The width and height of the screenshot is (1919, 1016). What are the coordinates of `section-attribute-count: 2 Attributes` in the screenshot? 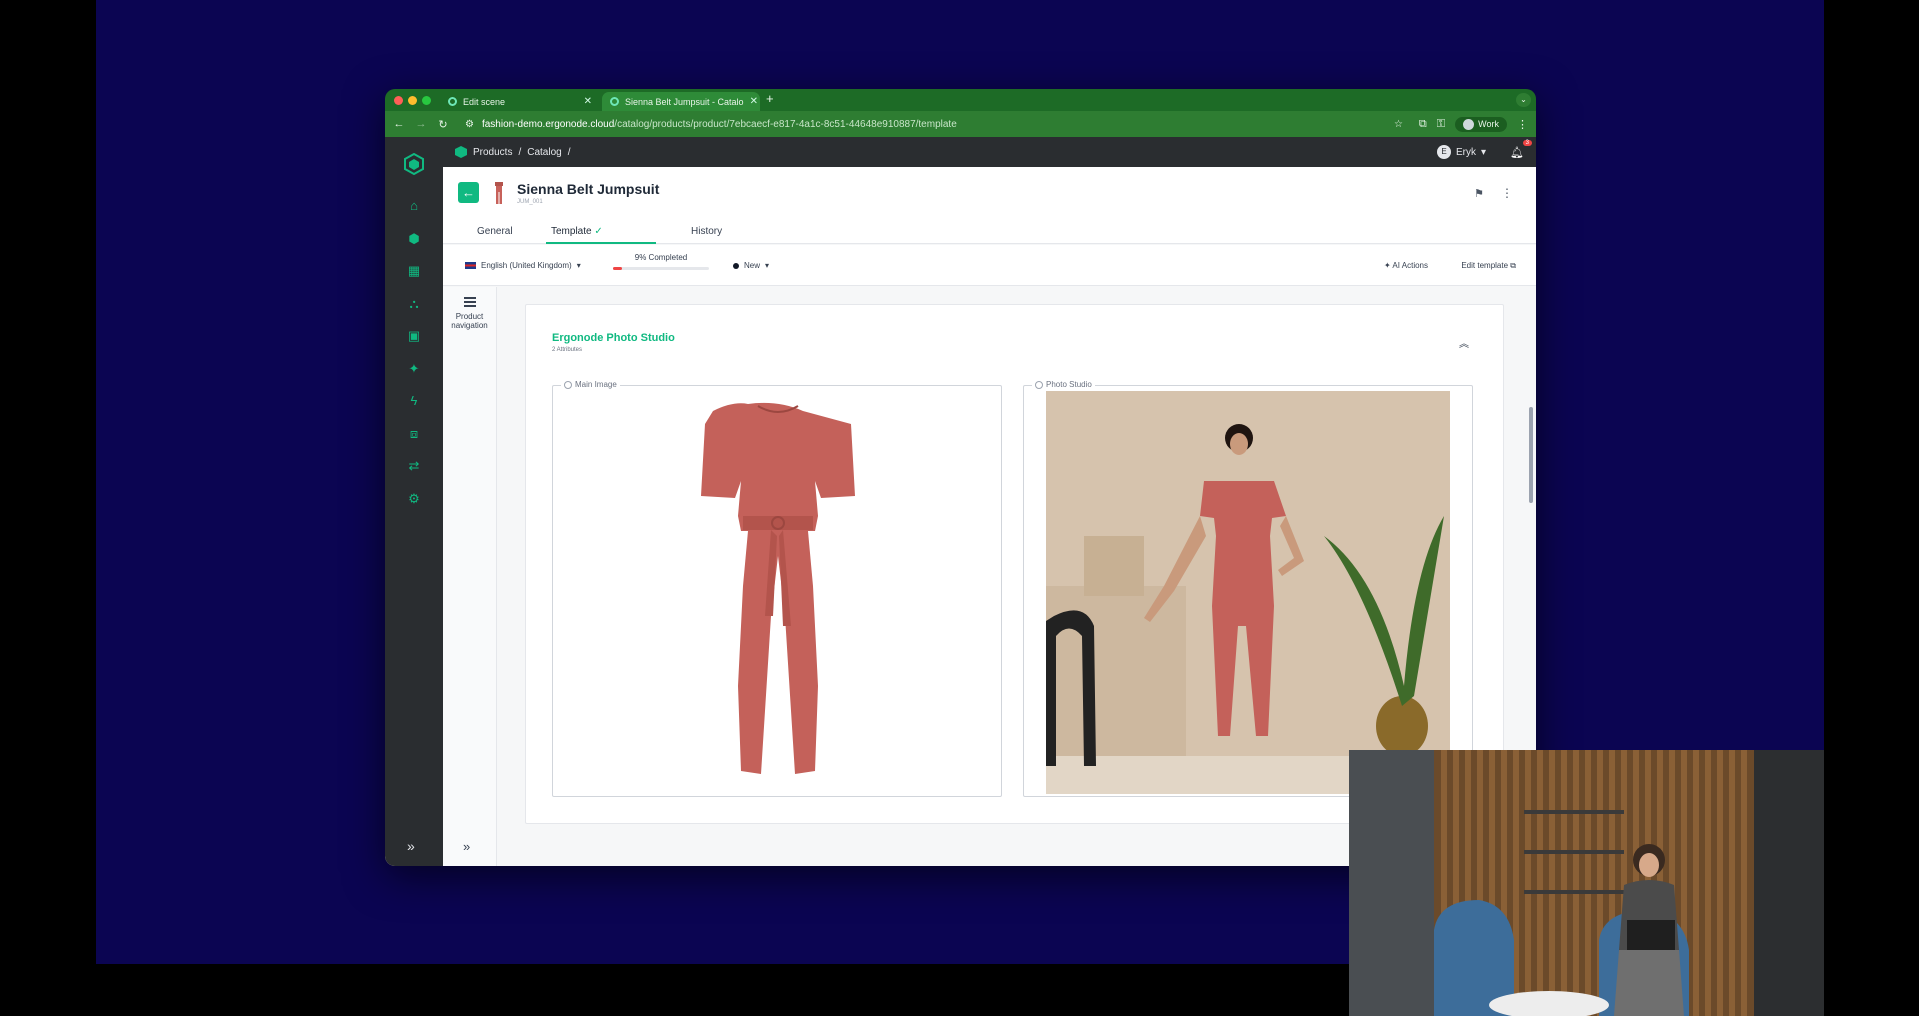 It's located at (567, 350).